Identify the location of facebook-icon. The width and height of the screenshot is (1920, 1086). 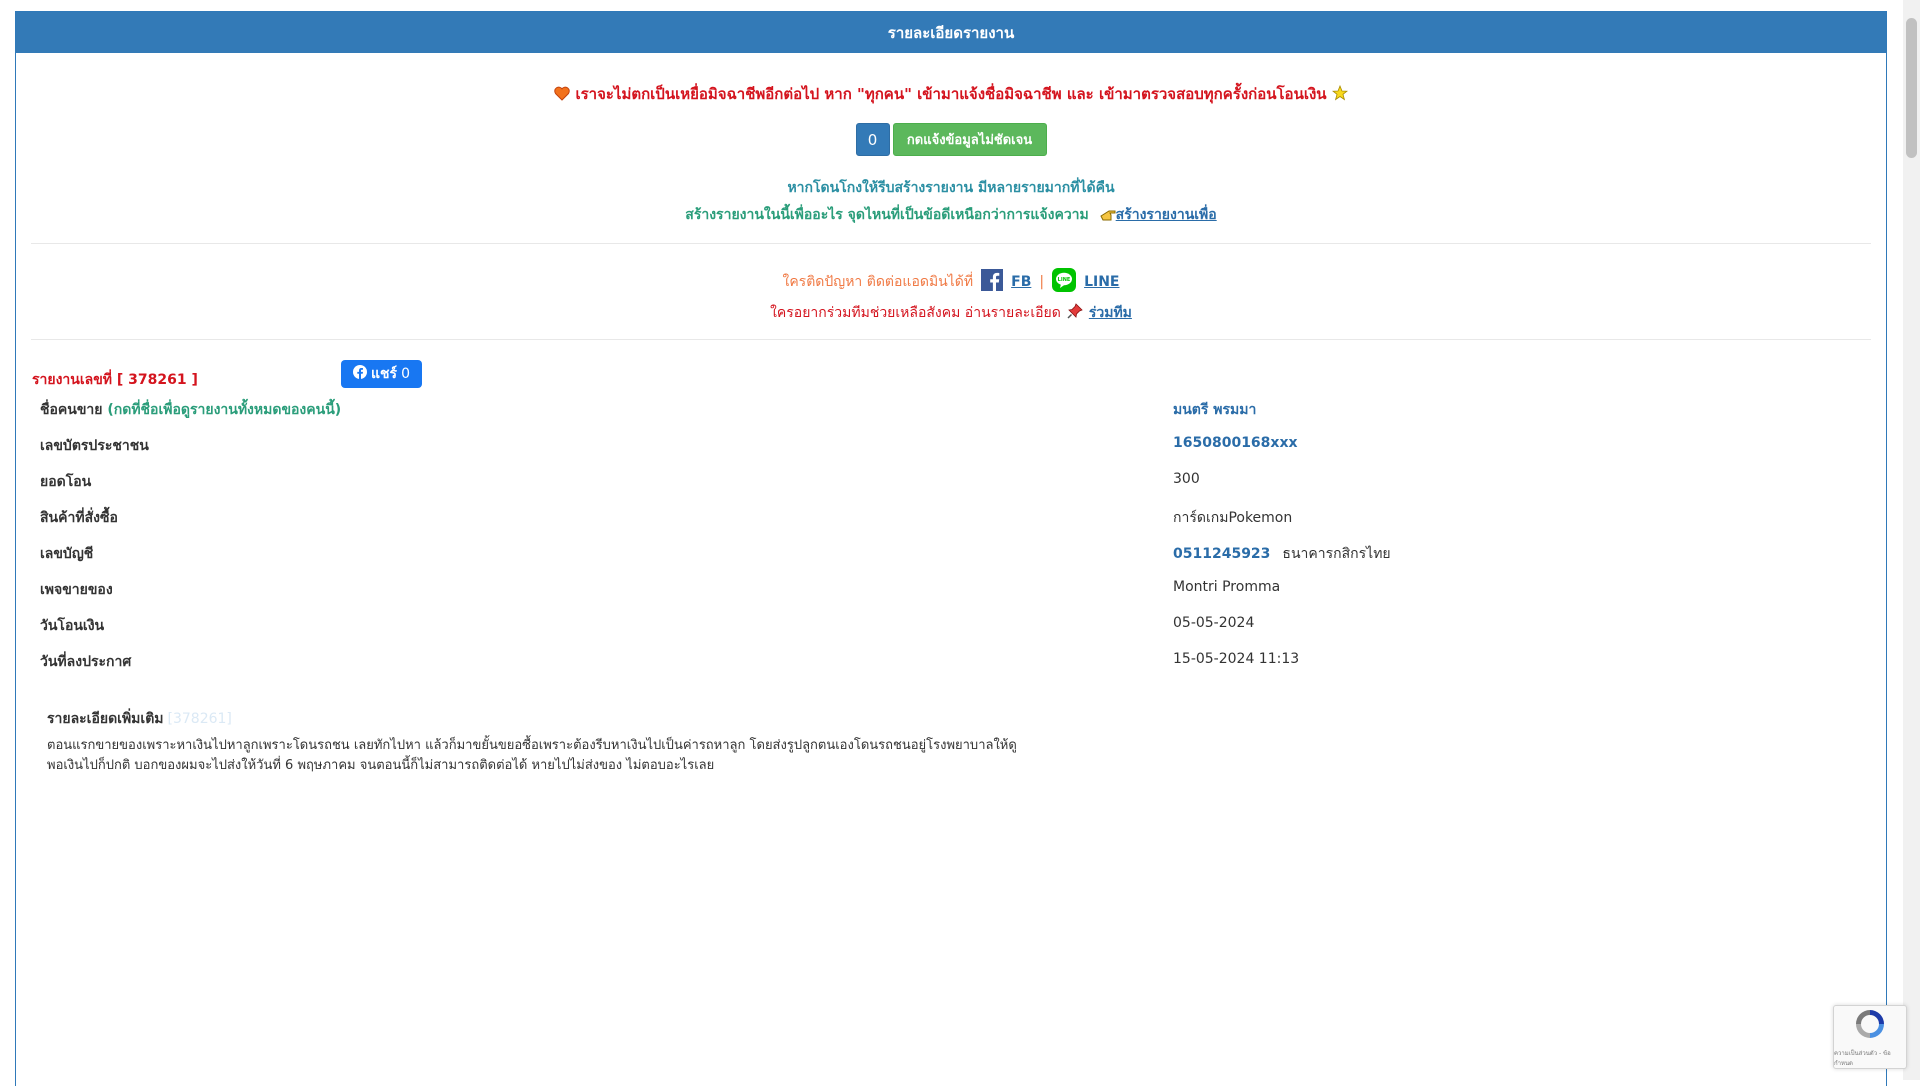
(992, 282).